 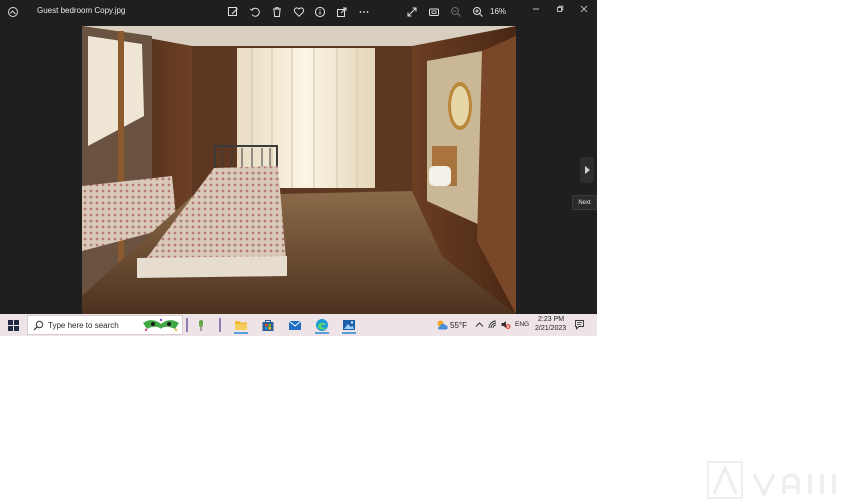 I want to click on search-highlight-icon, so click(x=161, y=325).